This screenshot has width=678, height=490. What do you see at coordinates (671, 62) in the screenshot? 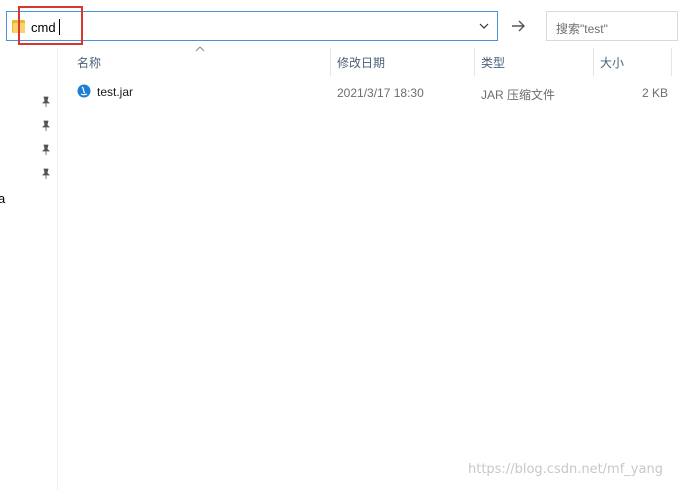
I see `column-divider` at bounding box center [671, 62].